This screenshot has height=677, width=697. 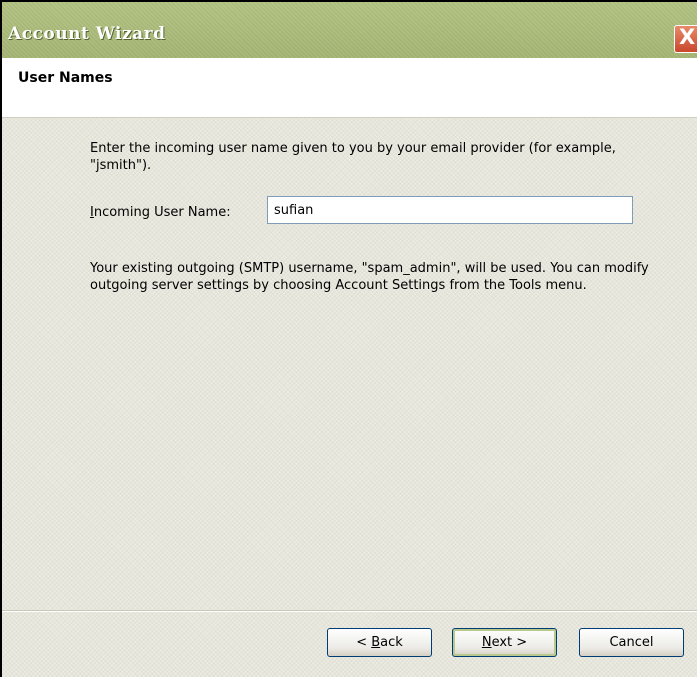 I want to click on incoming-user-name-input, so click(x=450, y=210).